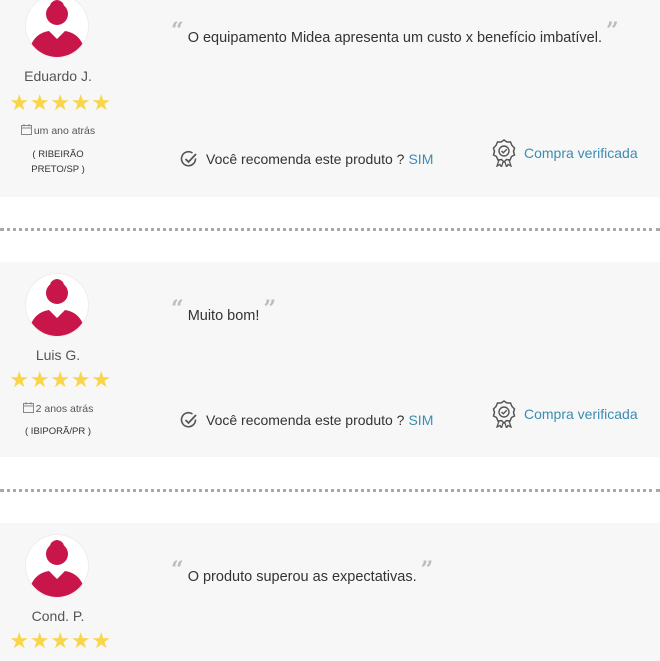 The width and height of the screenshot is (660, 661). What do you see at coordinates (58, 355) in the screenshot?
I see `reviewer-name: Luis G.` at bounding box center [58, 355].